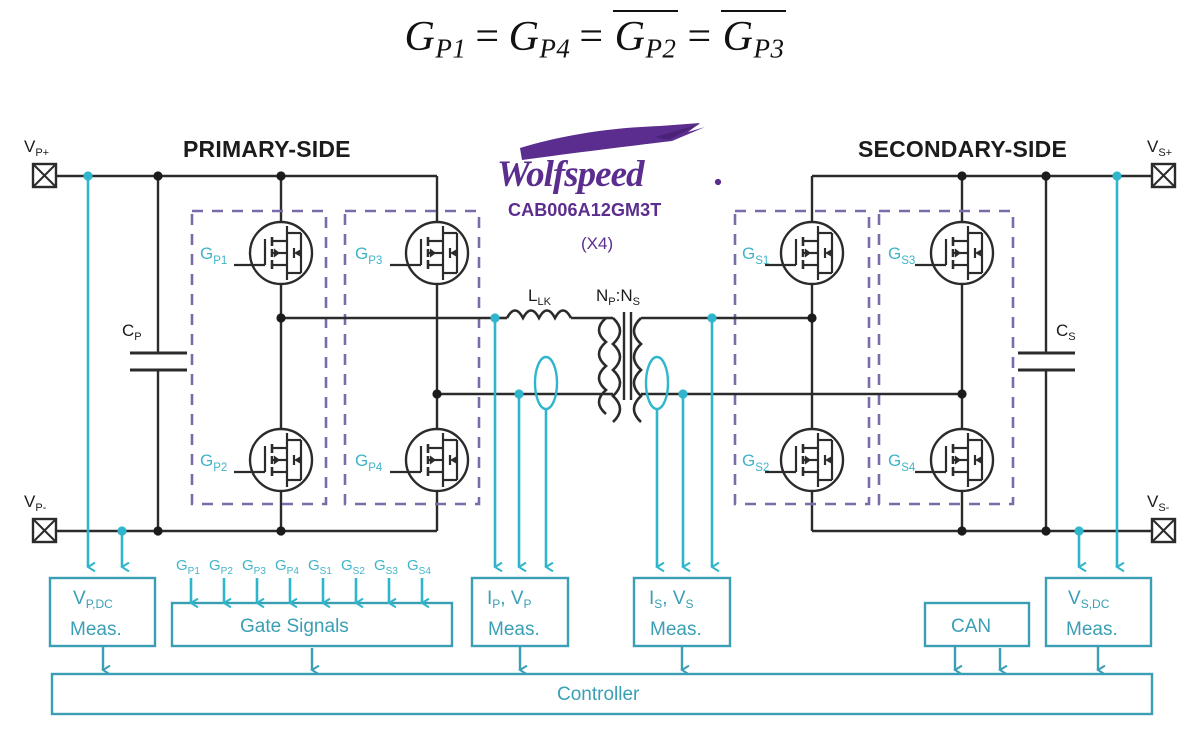 This screenshot has height=729, width=1191. What do you see at coordinates (419, 567) in the screenshot?
I see `gate-signal-label-gs4: GS4` at bounding box center [419, 567].